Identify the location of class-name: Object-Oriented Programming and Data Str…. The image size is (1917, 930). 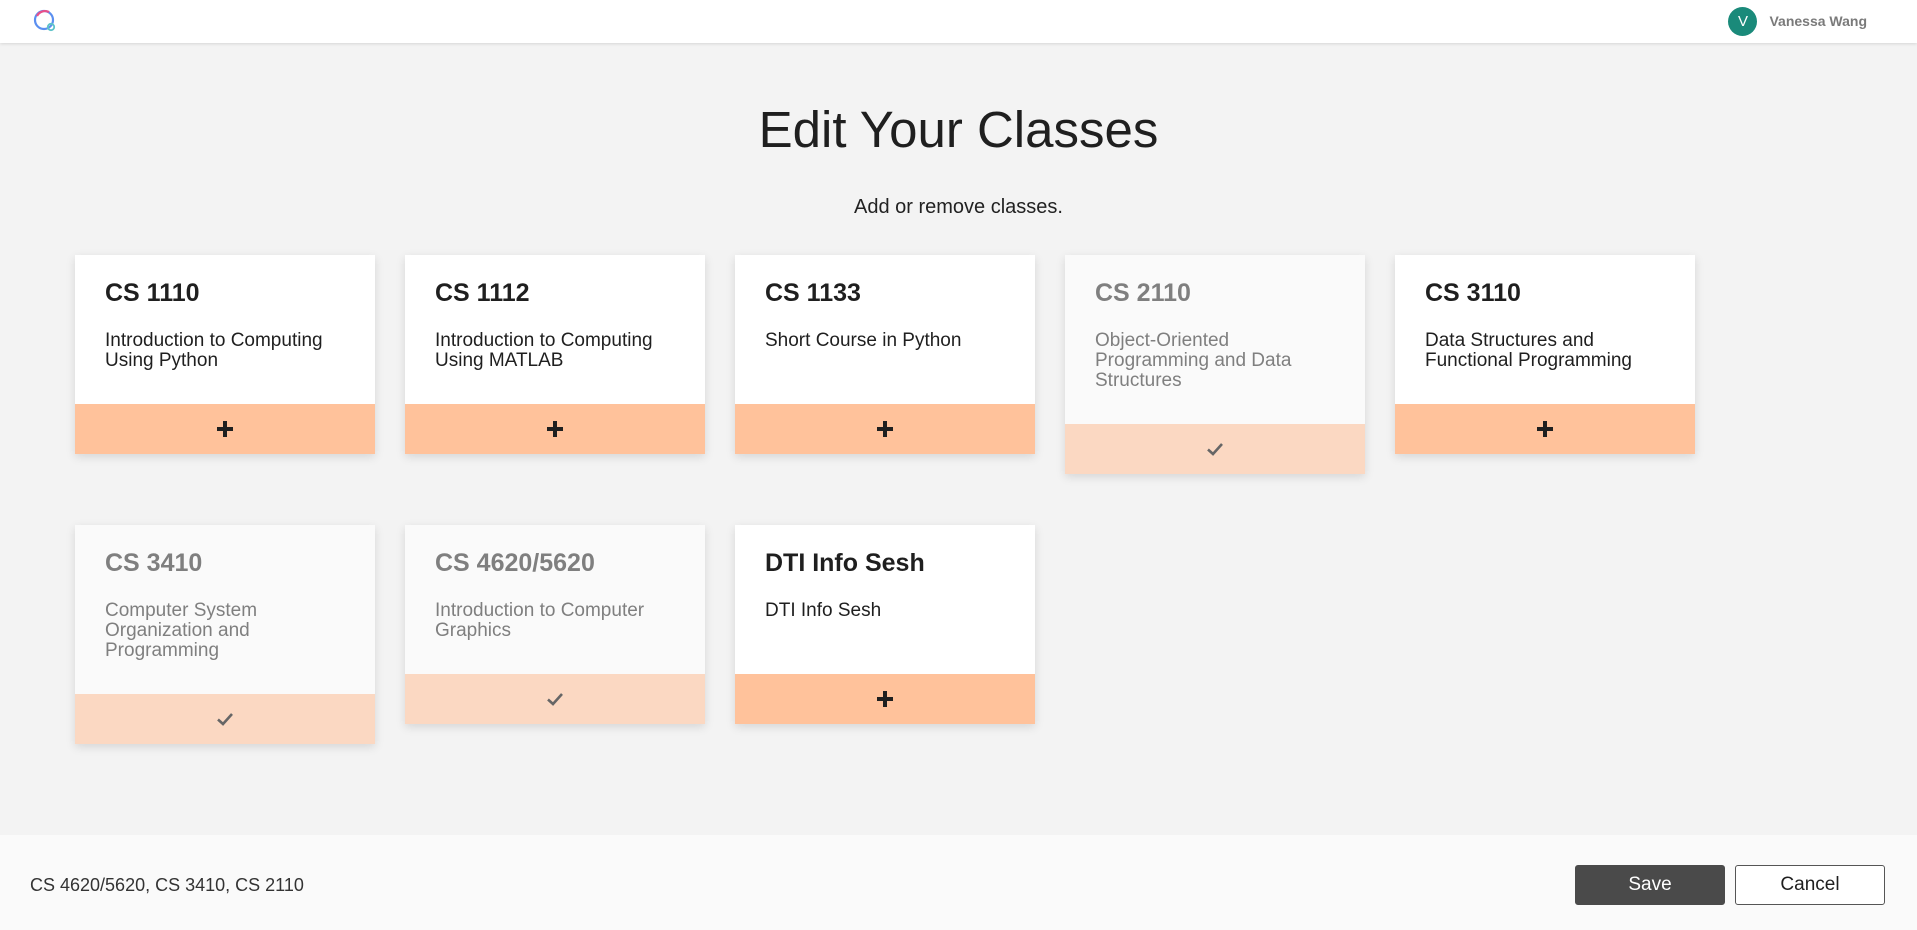
(1193, 360).